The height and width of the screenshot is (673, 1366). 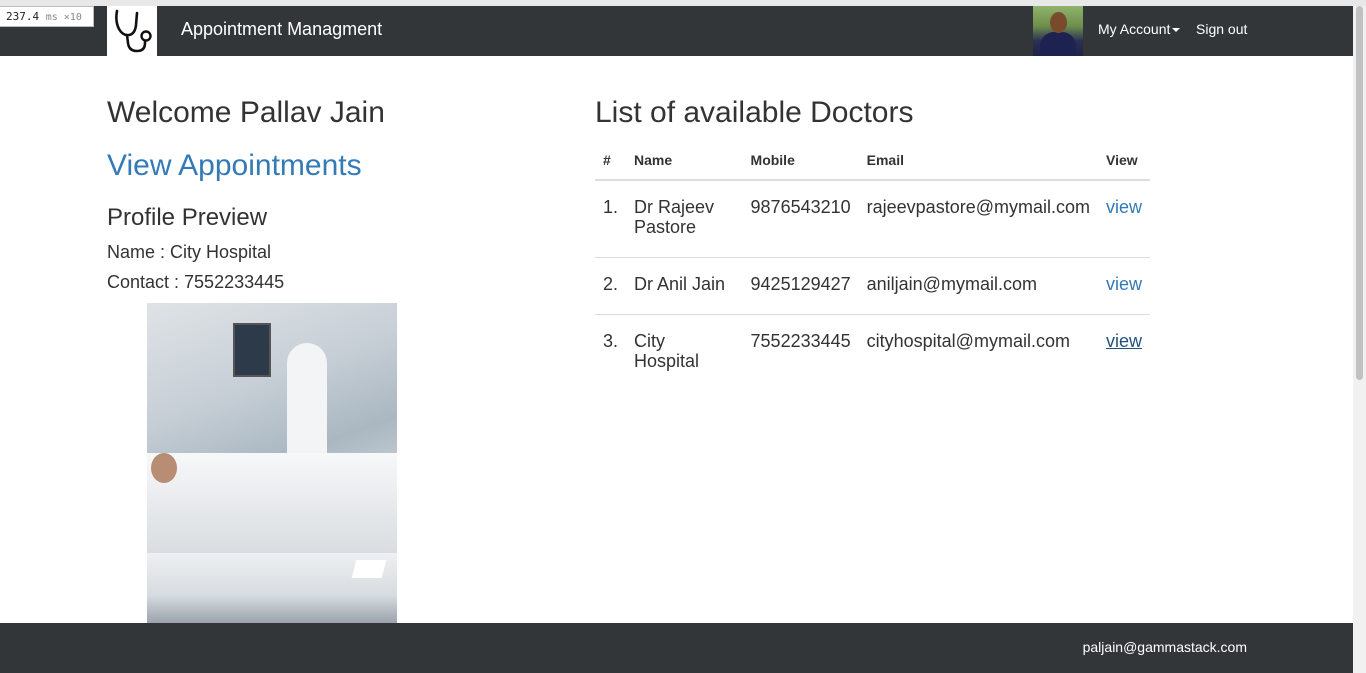 I want to click on footer-email: paljain@gammastack.com, so click(x=1164, y=647).